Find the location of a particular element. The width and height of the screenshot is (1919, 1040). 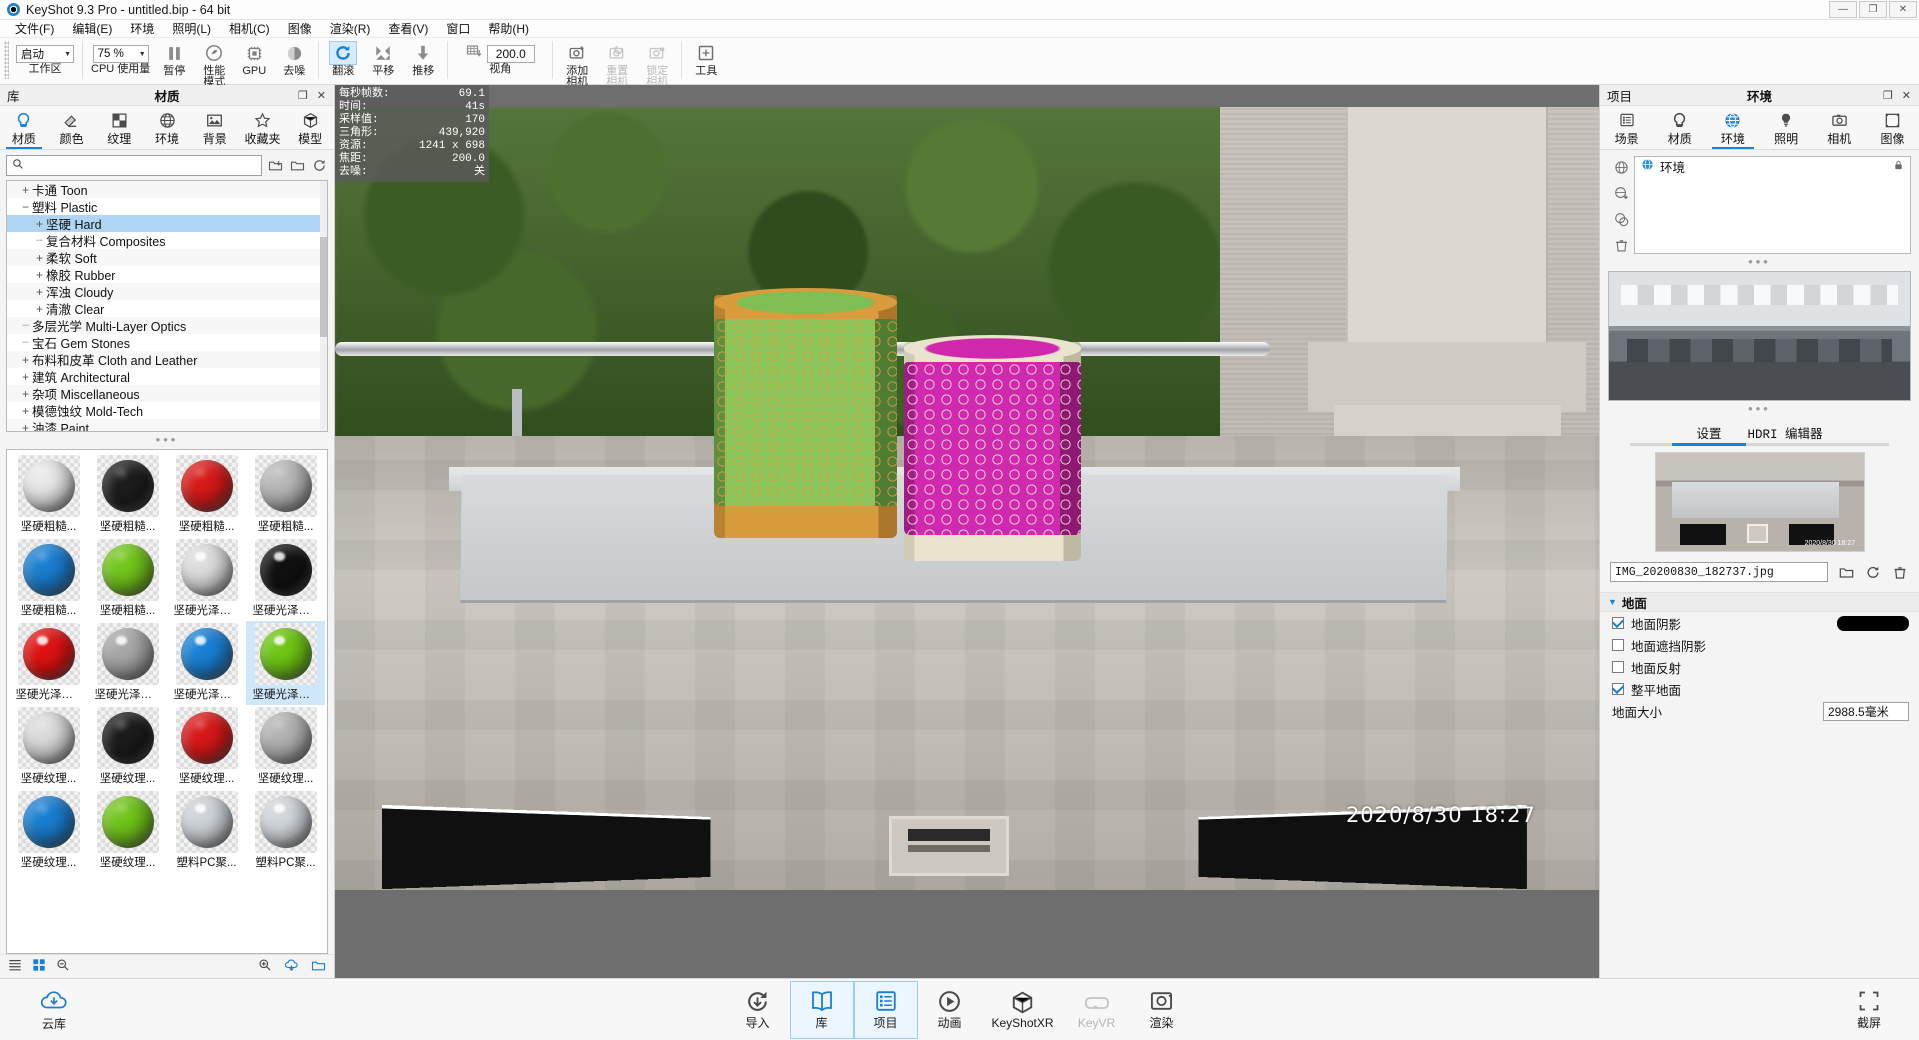

add-camera-button: 添加 相机 is located at coordinates (577, 63).